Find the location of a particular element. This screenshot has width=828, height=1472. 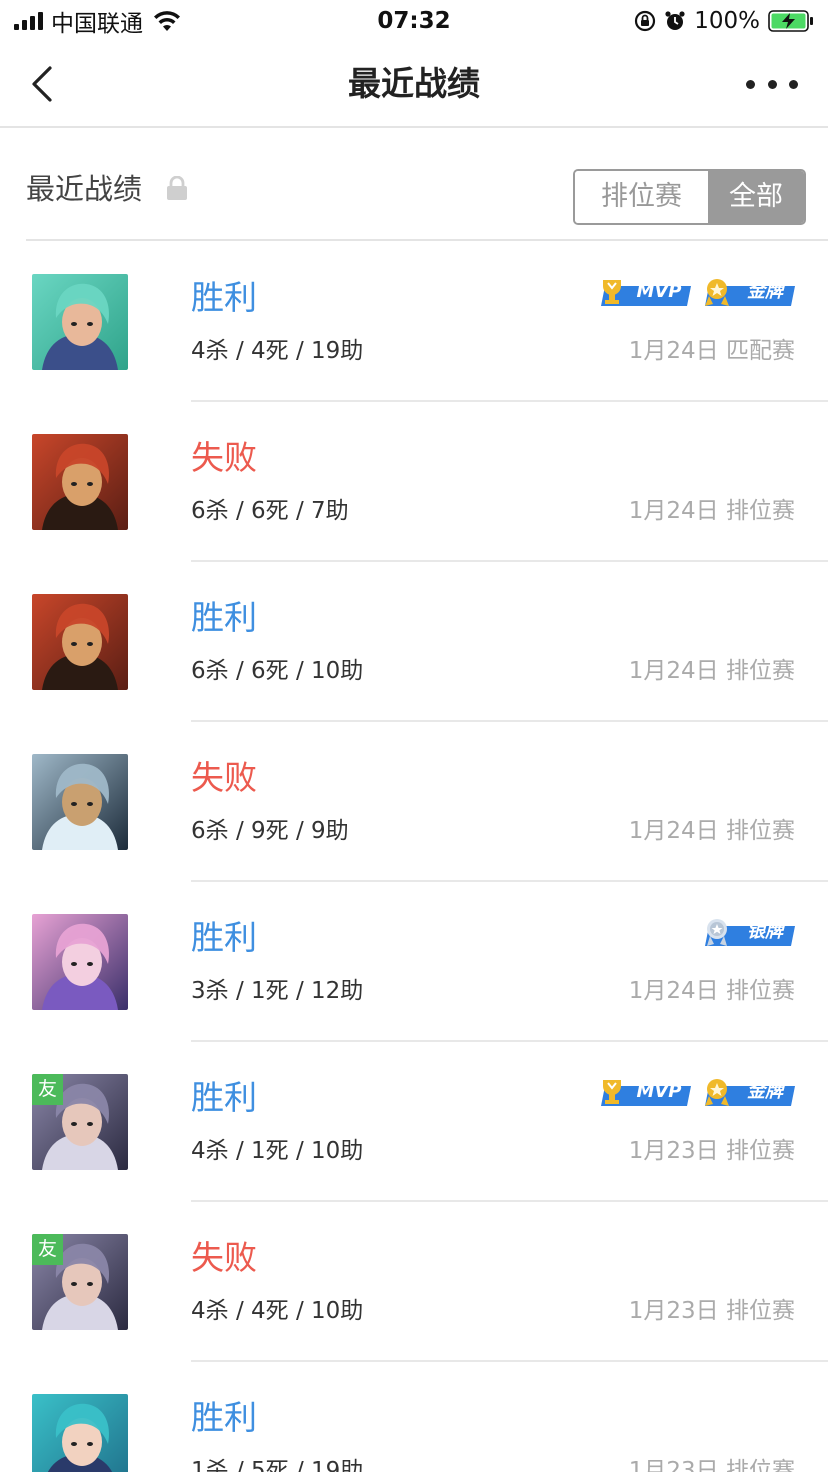

status-right: 100% is located at coordinates (724, 21).